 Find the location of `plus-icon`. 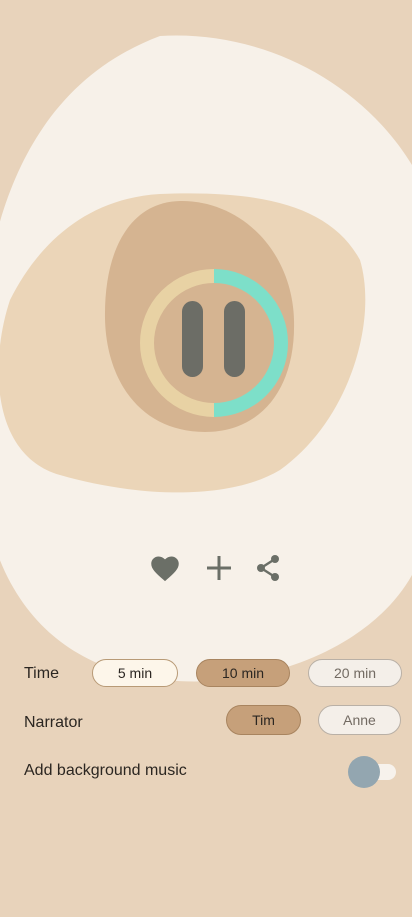

plus-icon is located at coordinates (219, 568).